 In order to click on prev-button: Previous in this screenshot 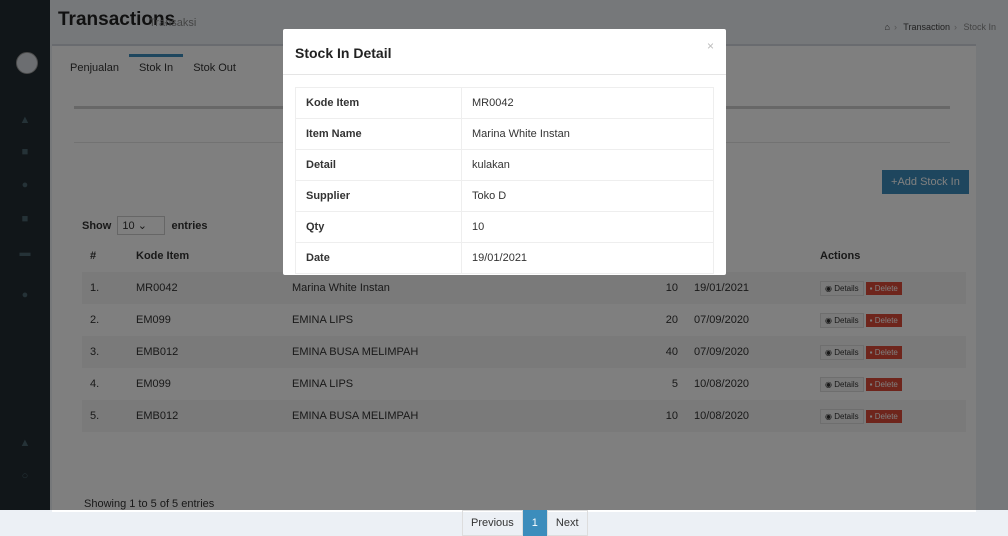, I will do `click(492, 523)`.